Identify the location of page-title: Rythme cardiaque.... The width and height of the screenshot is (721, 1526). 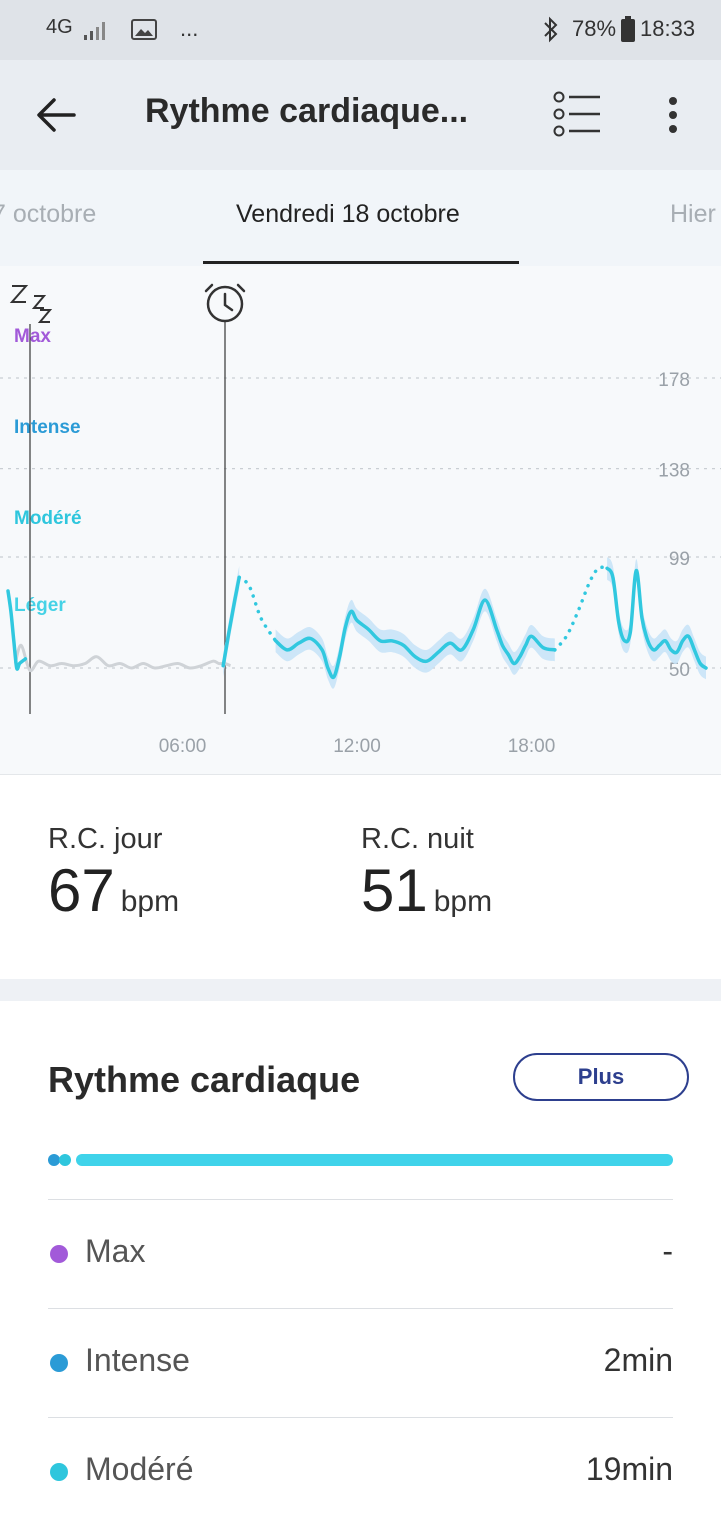
(307, 111).